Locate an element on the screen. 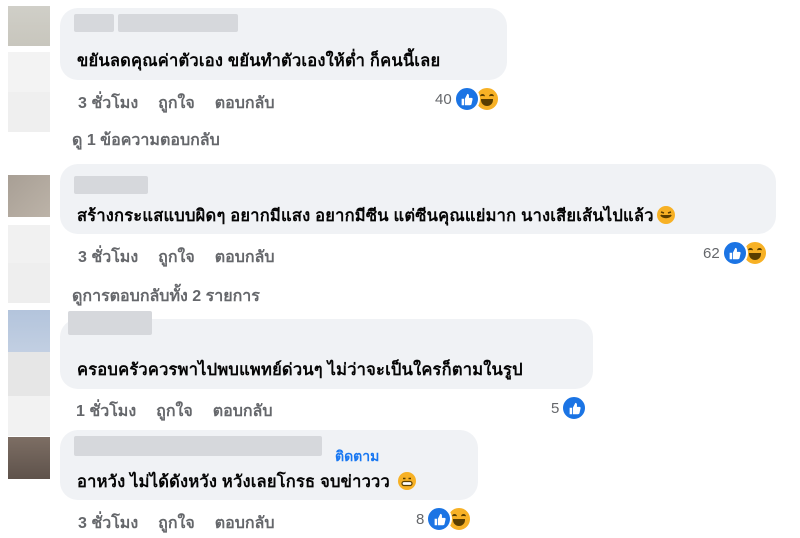 The image size is (800, 538). reaction-summary: 40 is located at coordinates (467, 99).